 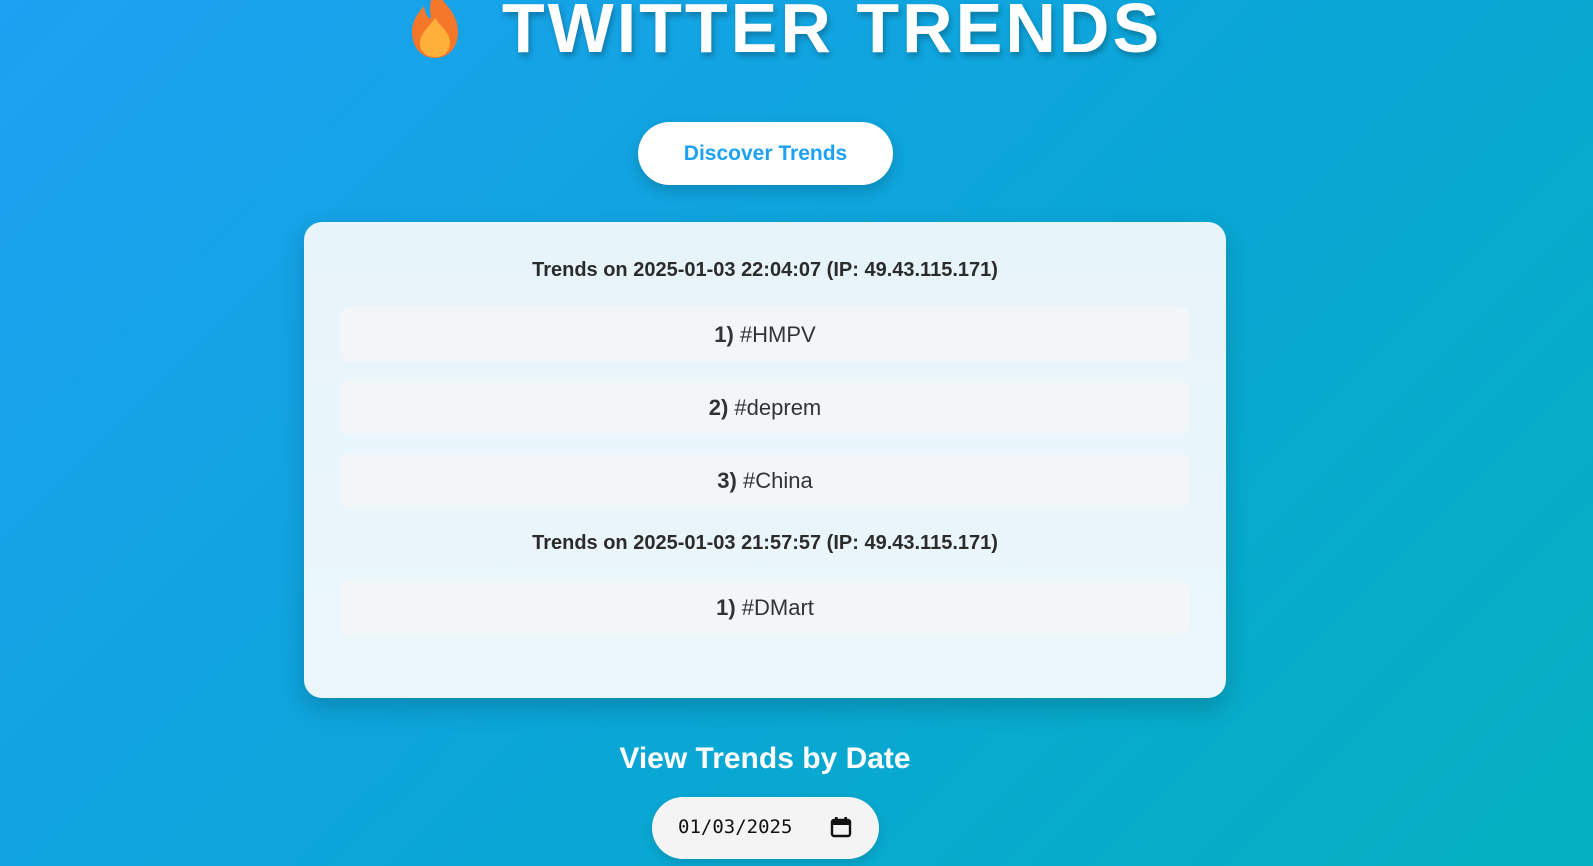 I want to click on trend-tag: #China, so click(x=777, y=480).